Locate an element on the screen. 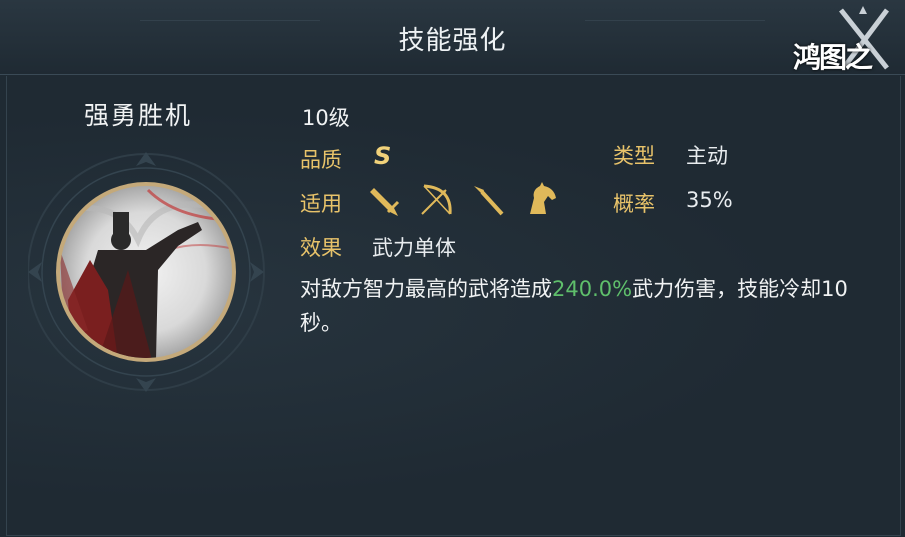 This screenshot has height=537, width=905. page-title: 技能强化 is located at coordinates (452, 41).